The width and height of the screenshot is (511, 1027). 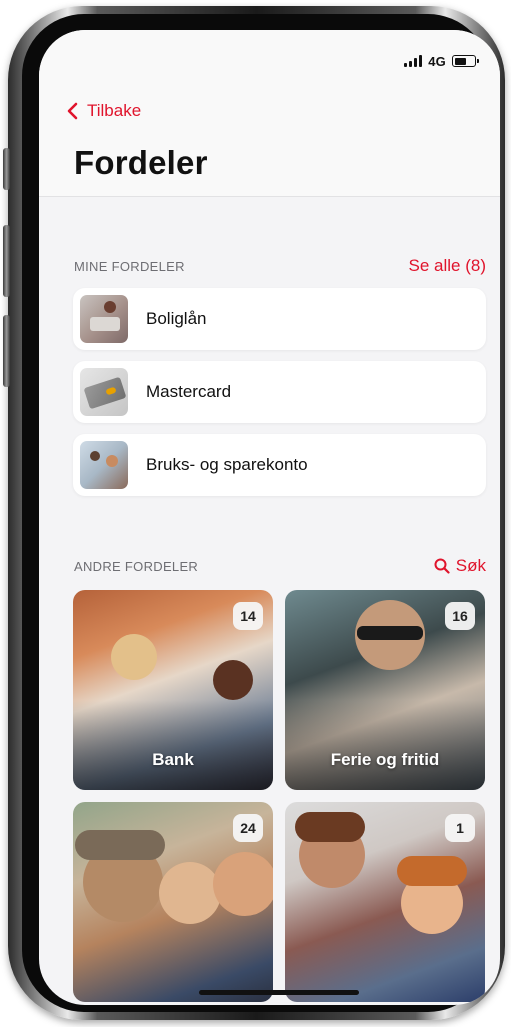 What do you see at coordinates (280, 566) in the screenshot?
I see `andre-fordeler-header: ANDRE FORDELER Søk` at bounding box center [280, 566].